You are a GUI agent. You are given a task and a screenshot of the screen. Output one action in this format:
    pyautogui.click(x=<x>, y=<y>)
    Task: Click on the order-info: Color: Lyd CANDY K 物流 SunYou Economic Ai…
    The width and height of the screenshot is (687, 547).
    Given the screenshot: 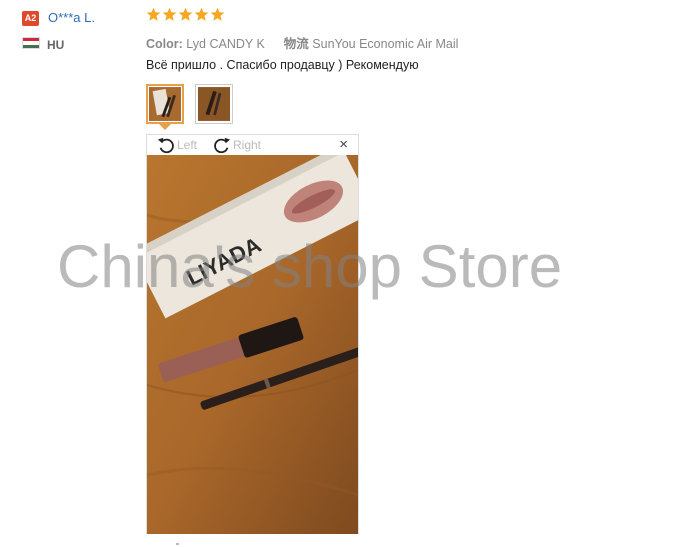 What is the action you would take?
    pyautogui.click(x=302, y=42)
    